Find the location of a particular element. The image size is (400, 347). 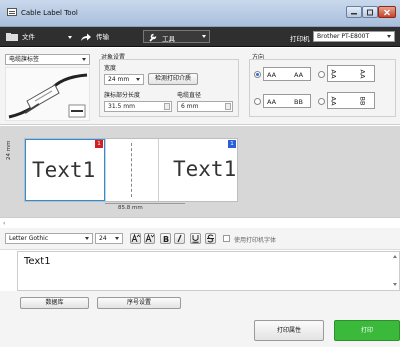

italic-icon is located at coordinates (179, 238).